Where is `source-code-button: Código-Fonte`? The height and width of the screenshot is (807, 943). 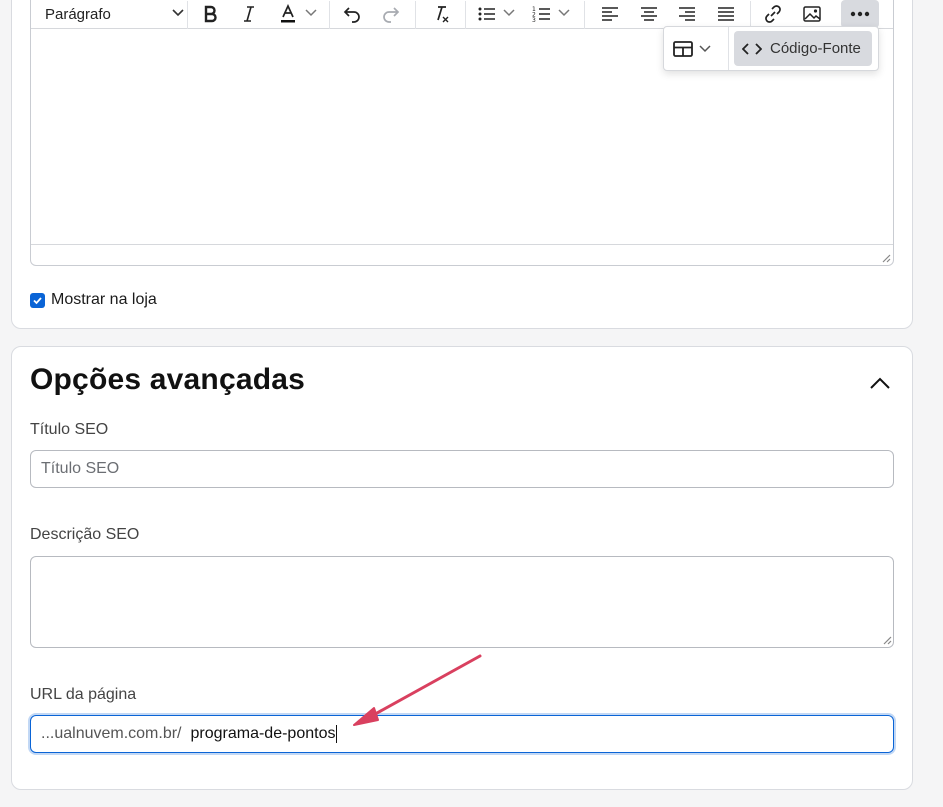 source-code-button: Código-Fonte is located at coordinates (803, 48).